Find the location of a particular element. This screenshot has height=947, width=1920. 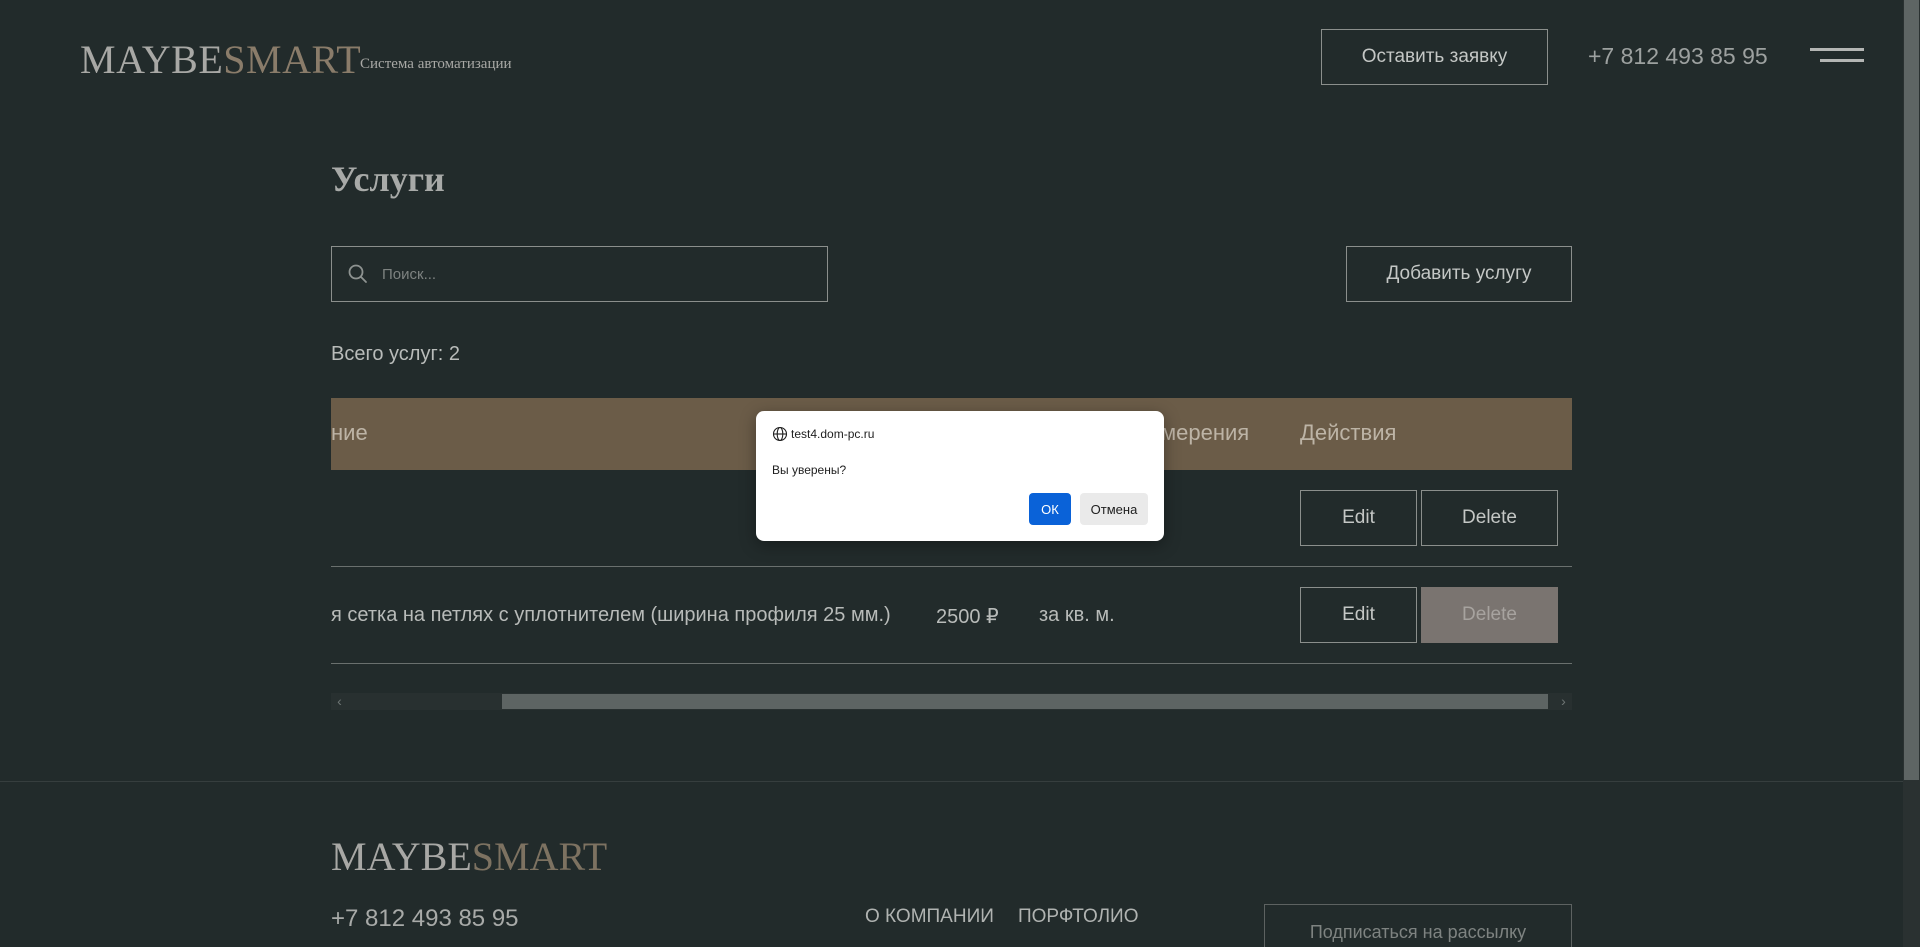

ok-button: ОК is located at coordinates (1050, 509).